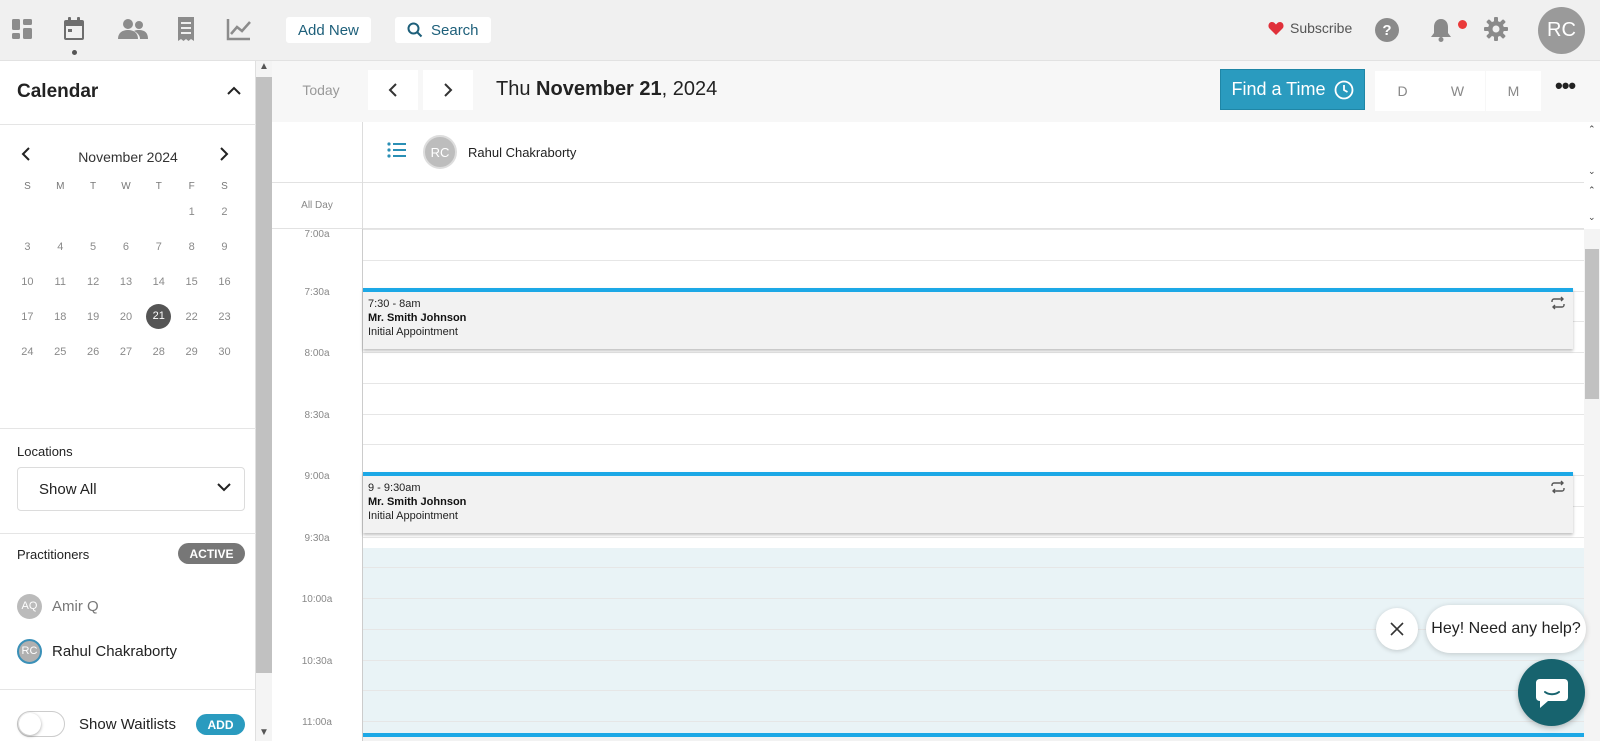 The width and height of the screenshot is (1600, 741). What do you see at coordinates (93, 247) in the screenshot?
I see `day-cell: 5` at bounding box center [93, 247].